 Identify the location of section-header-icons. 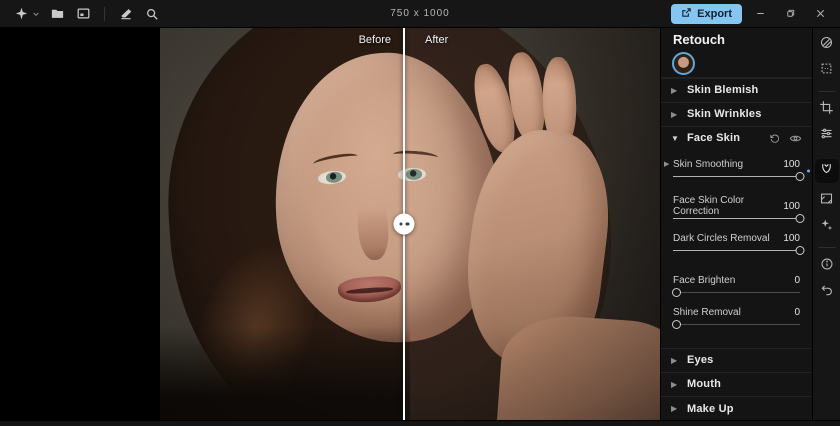
(785, 138).